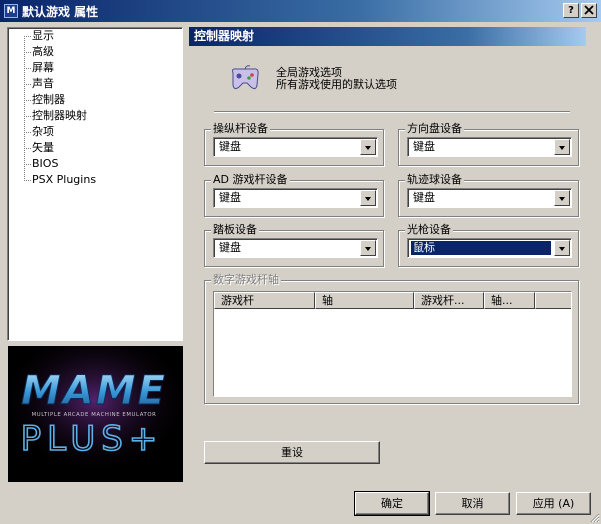 This screenshot has height=524, width=601. I want to click on trackball-device-value: 键盘, so click(424, 197).